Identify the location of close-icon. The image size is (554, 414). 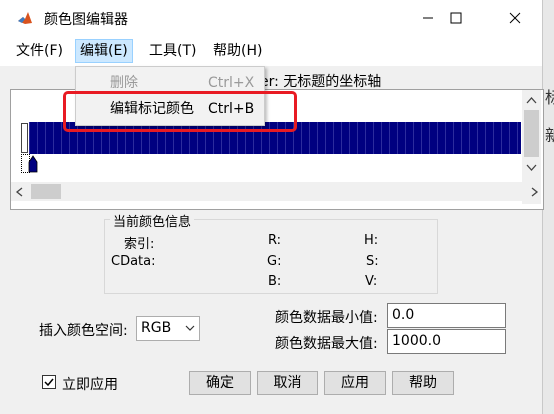
(515, 18).